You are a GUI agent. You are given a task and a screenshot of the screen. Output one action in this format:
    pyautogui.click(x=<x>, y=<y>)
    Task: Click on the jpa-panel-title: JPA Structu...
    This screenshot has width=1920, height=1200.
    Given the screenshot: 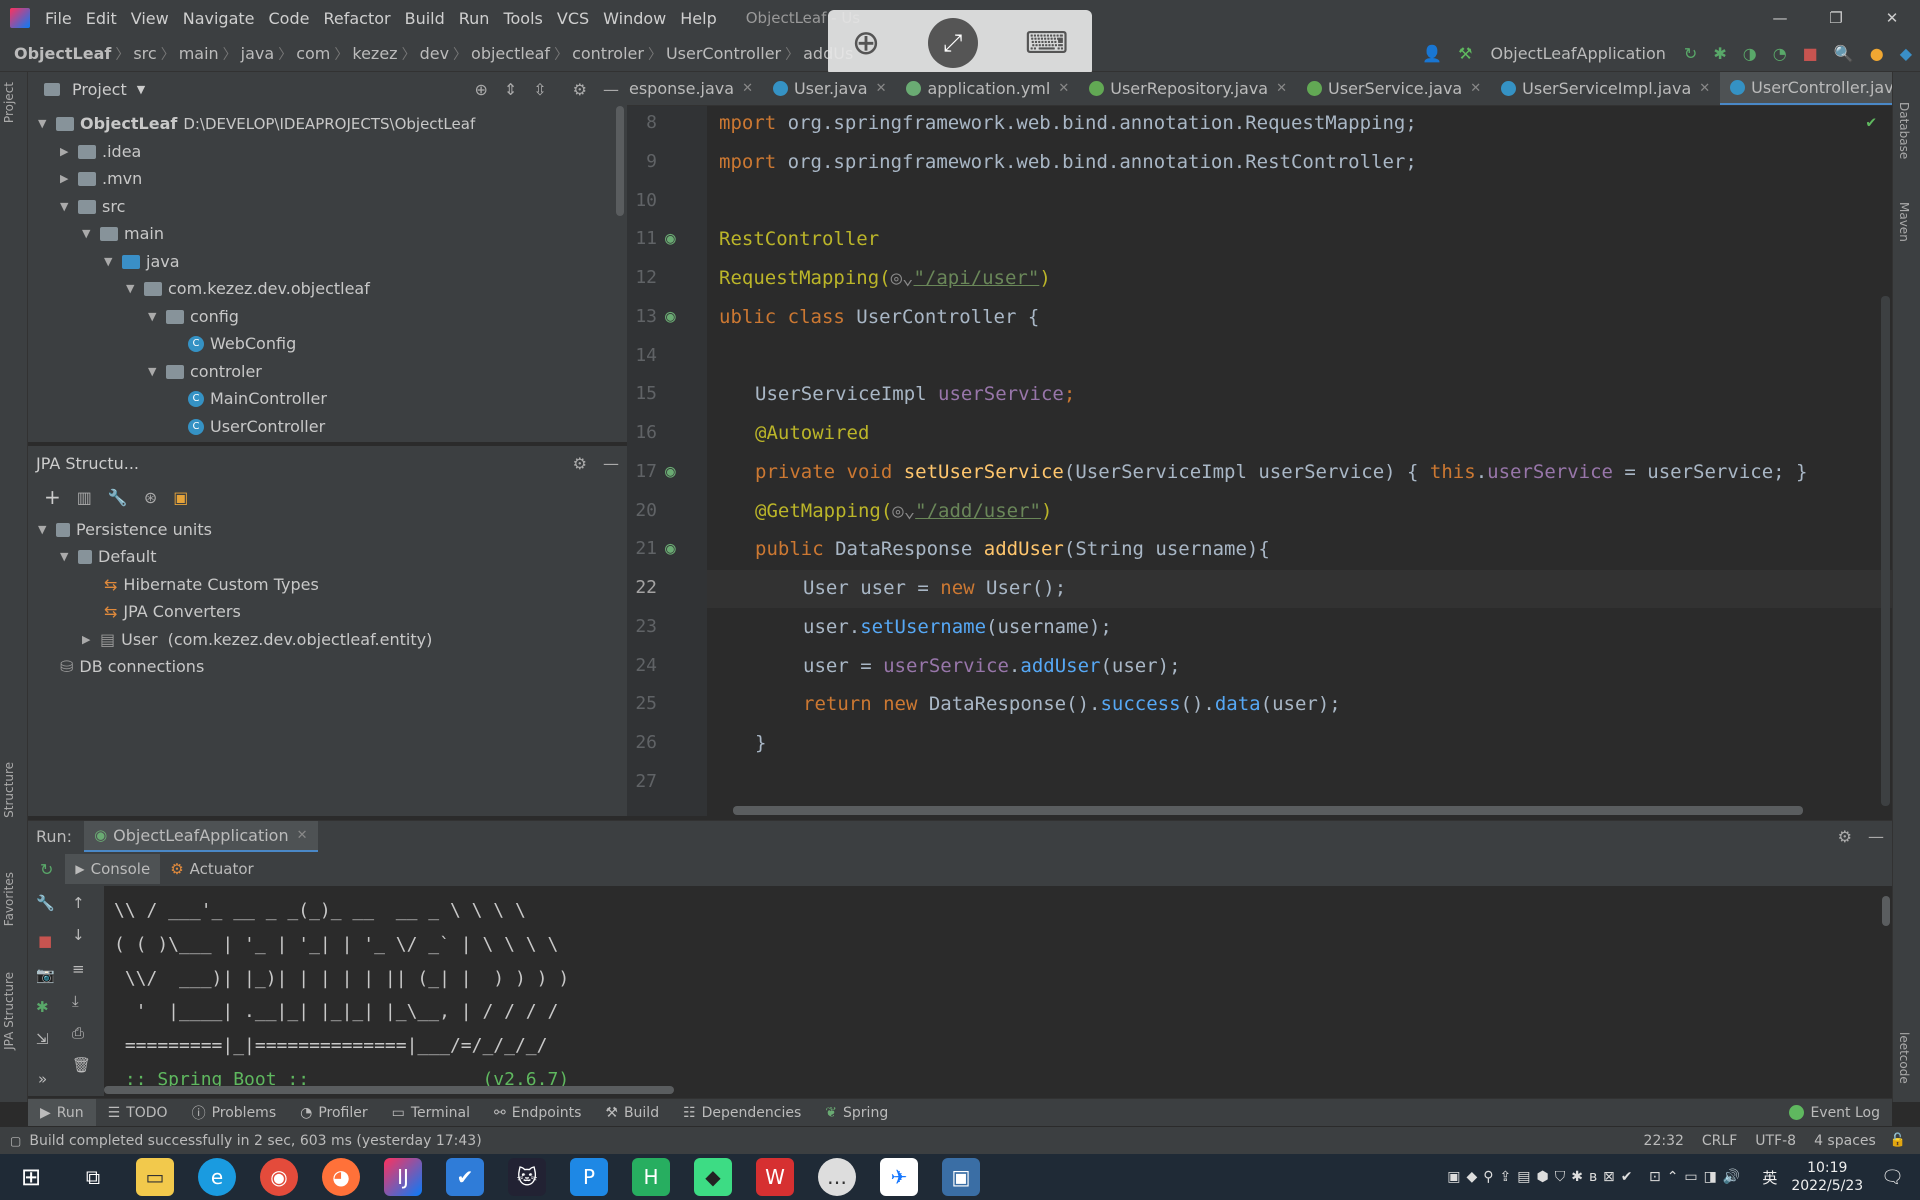 What is the action you would take?
    pyautogui.click(x=87, y=463)
    